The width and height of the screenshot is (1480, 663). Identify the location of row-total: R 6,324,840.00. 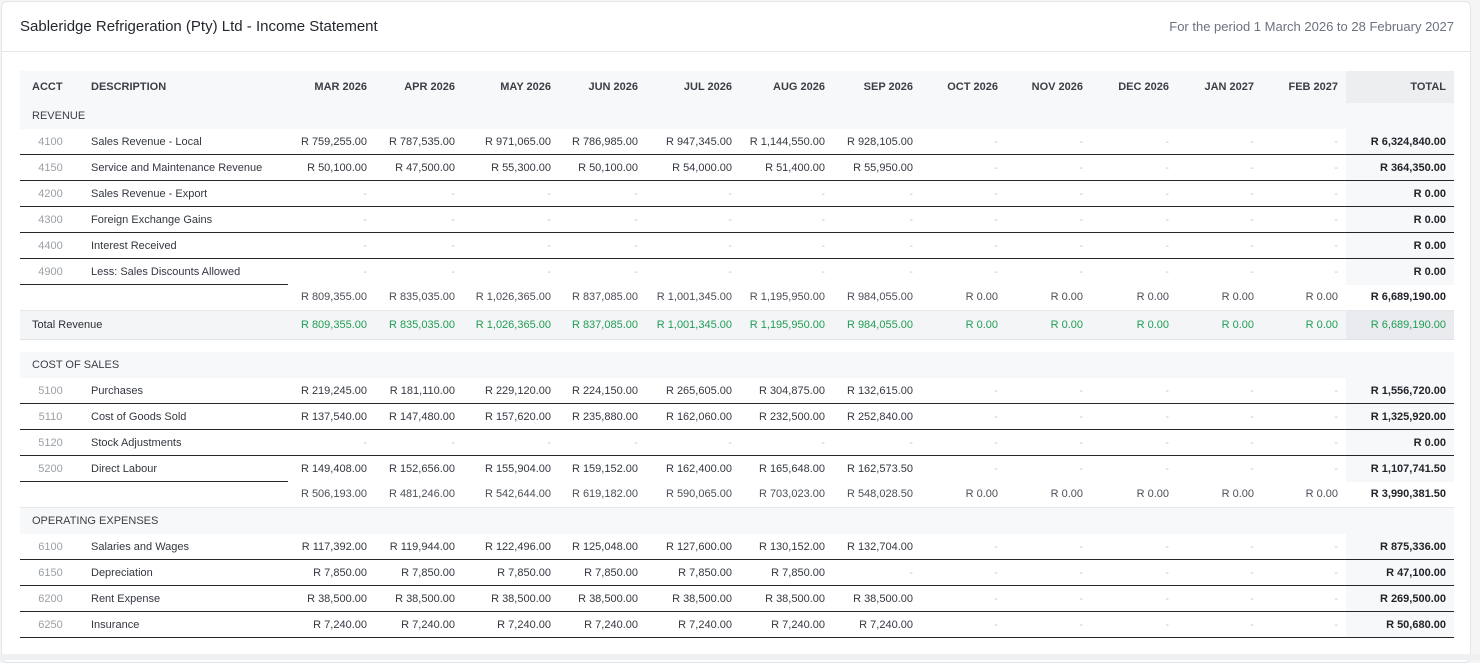
(1400, 142).